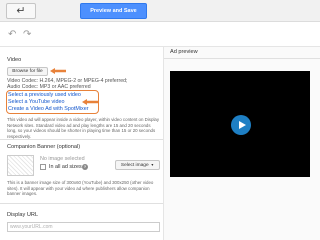  What do you see at coordinates (20, 165) in the screenshot?
I see `companion-image-placeholder` at bounding box center [20, 165].